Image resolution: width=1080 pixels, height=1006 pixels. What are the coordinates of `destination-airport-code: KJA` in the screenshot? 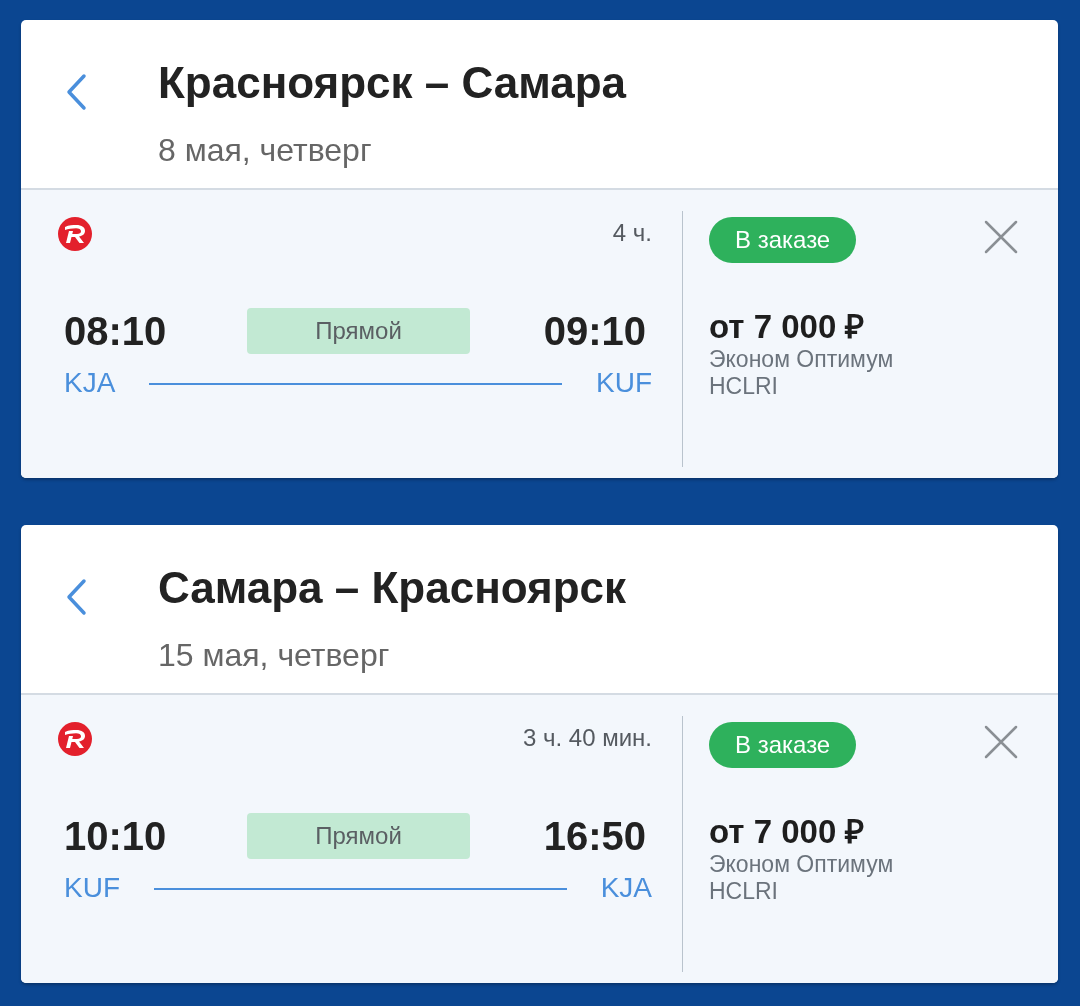 It's located at (626, 888).